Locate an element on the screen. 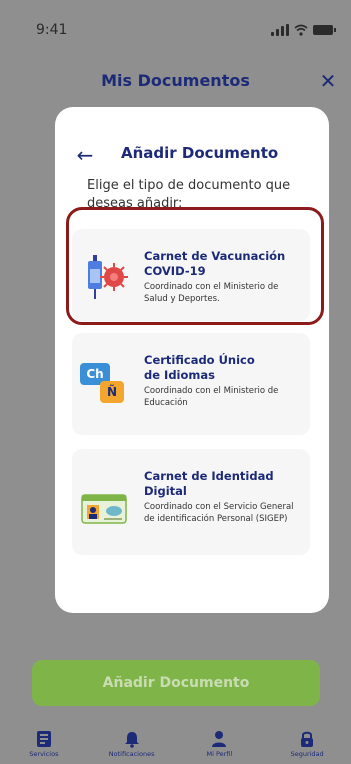 The height and width of the screenshot is (764, 351). tab-seguridad: Seguridad is located at coordinates (307, 739).